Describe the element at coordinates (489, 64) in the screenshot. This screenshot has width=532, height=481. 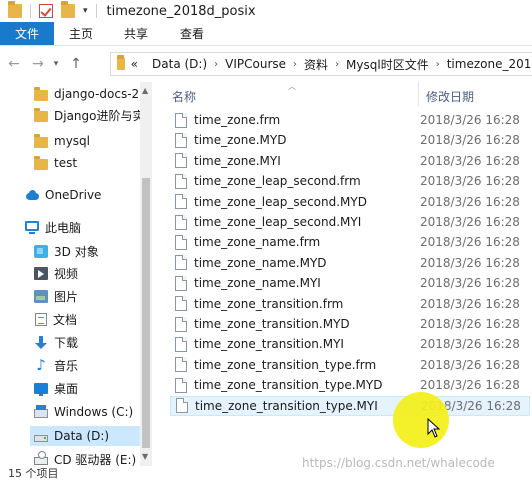
I see `breadcrumb-current: timezone_2018` at that location.